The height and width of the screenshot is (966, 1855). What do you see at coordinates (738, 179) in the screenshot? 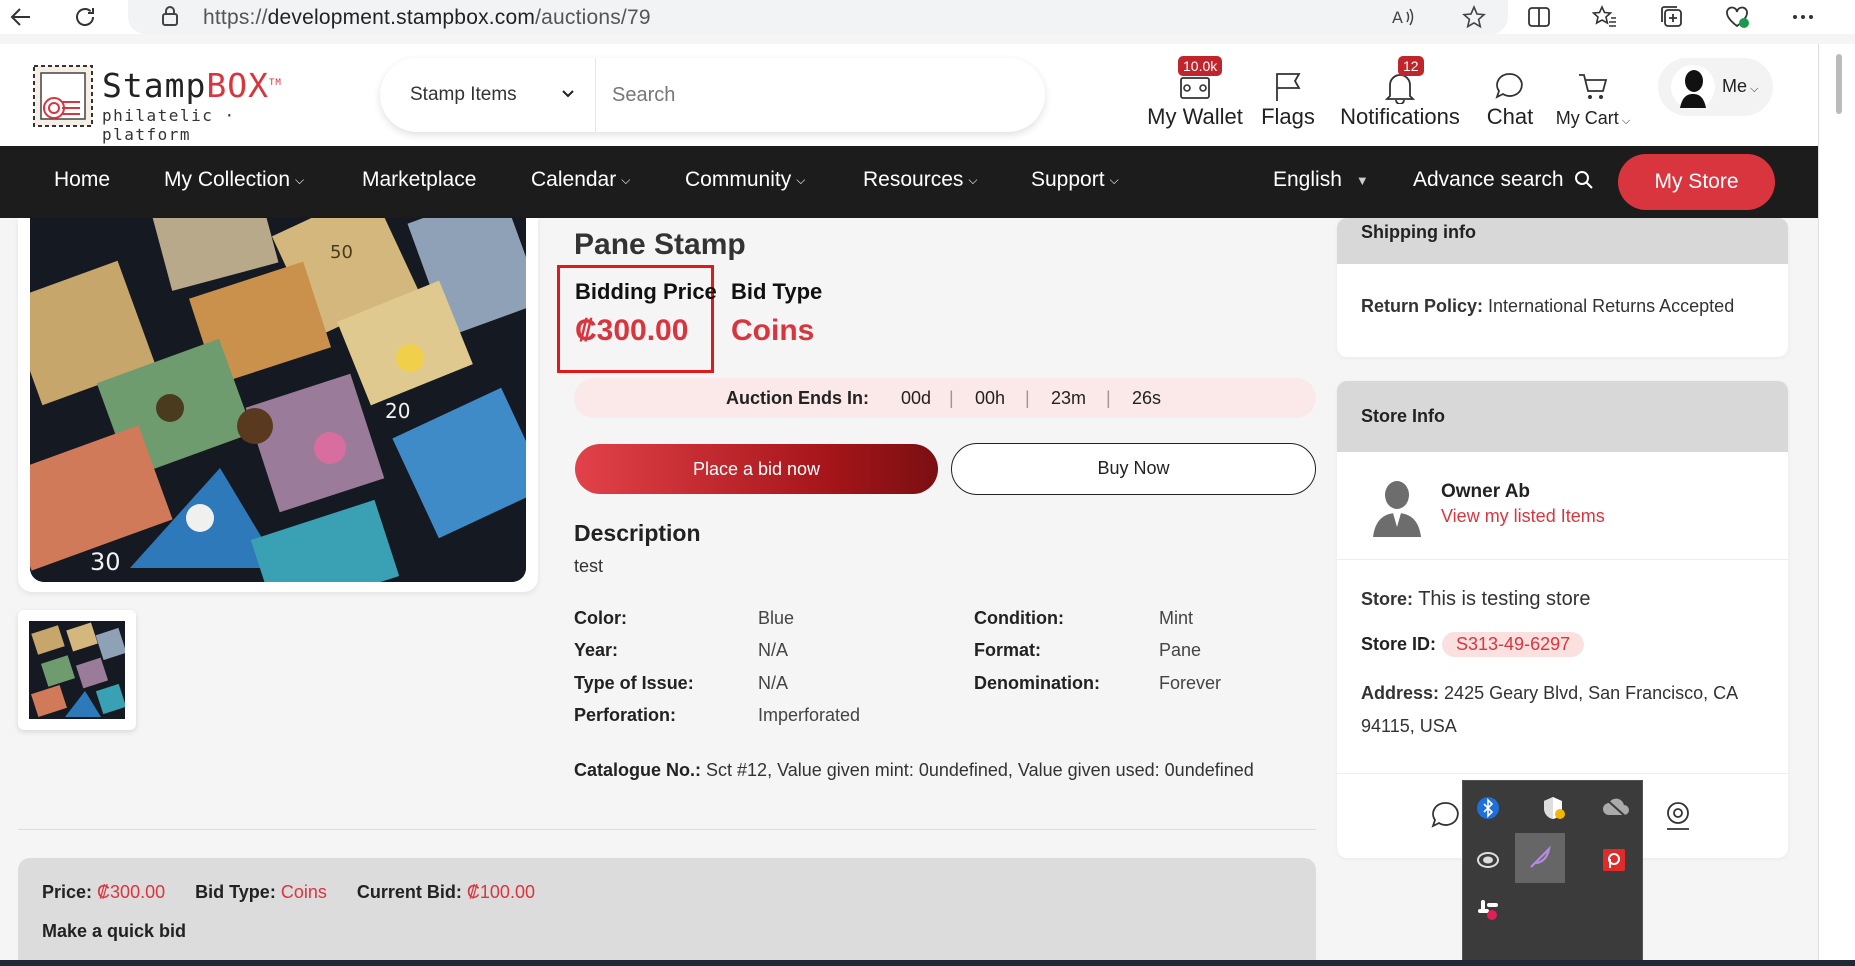
I see `nav-community-label: Community` at bounding box center [738, 179].